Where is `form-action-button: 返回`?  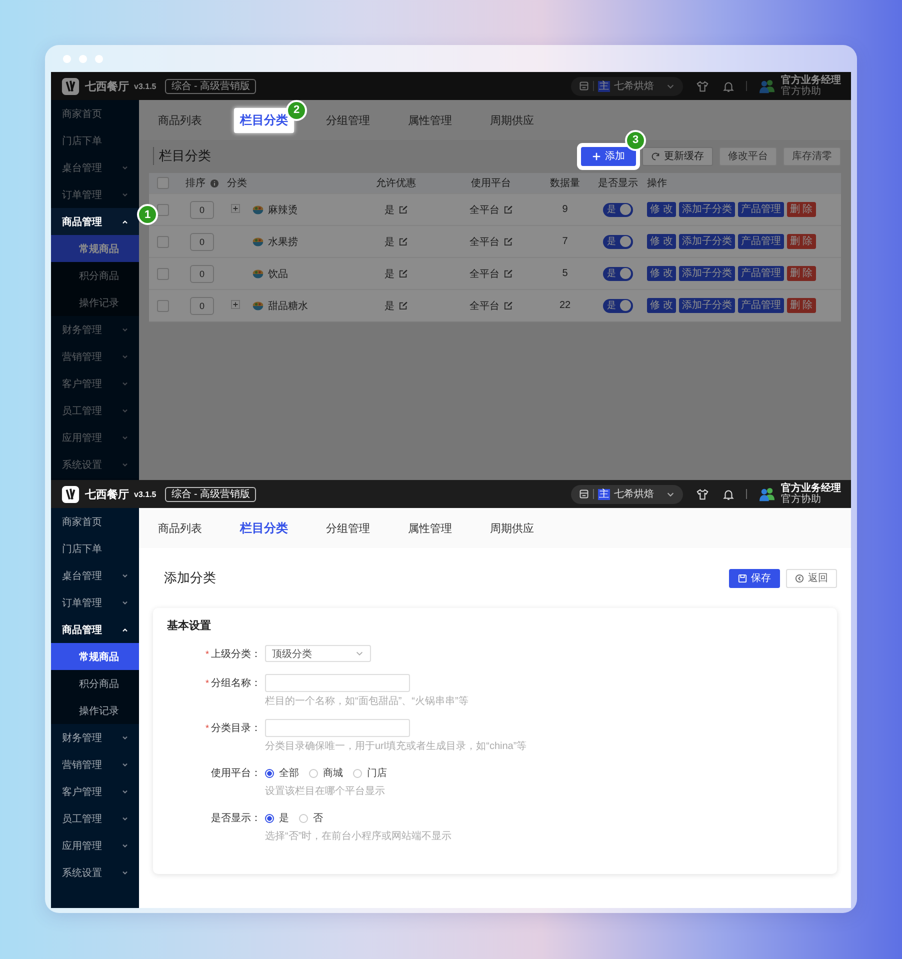
form-action-button: 返回 is located at coordinates (811, 578).